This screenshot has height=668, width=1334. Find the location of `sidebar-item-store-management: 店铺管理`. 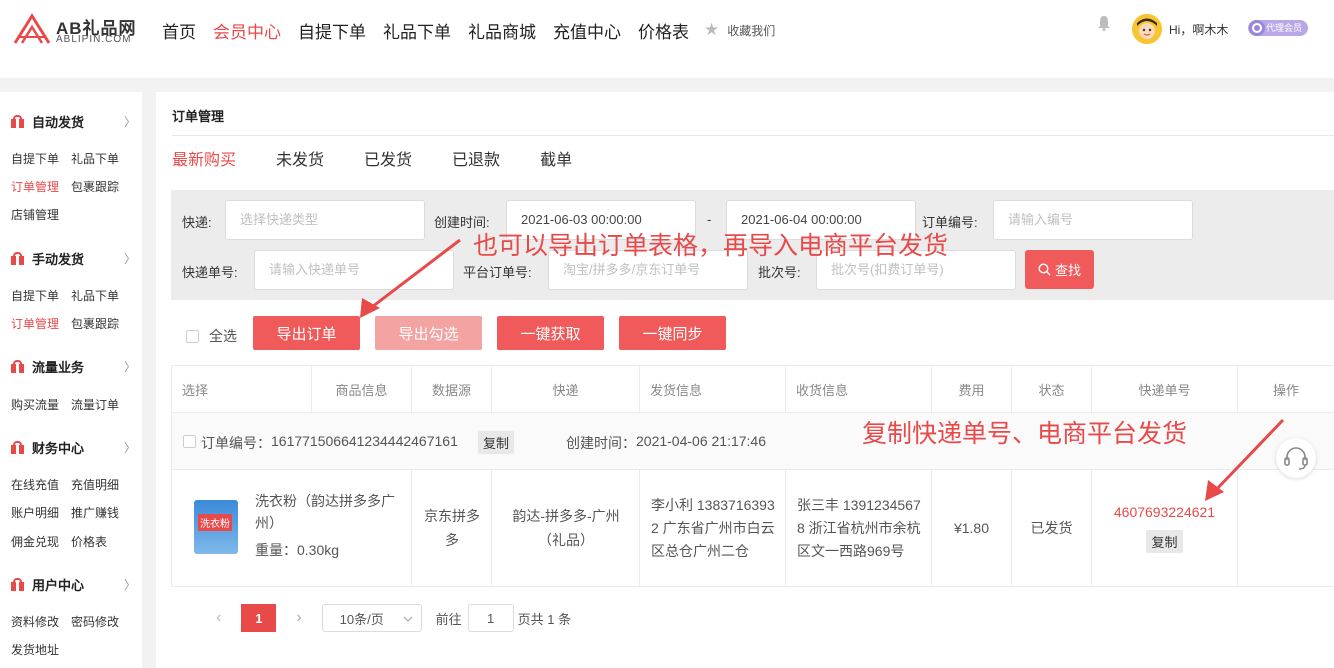

sidebar-item-store-management: 店铺管理 is located at coordinates (35, 214).